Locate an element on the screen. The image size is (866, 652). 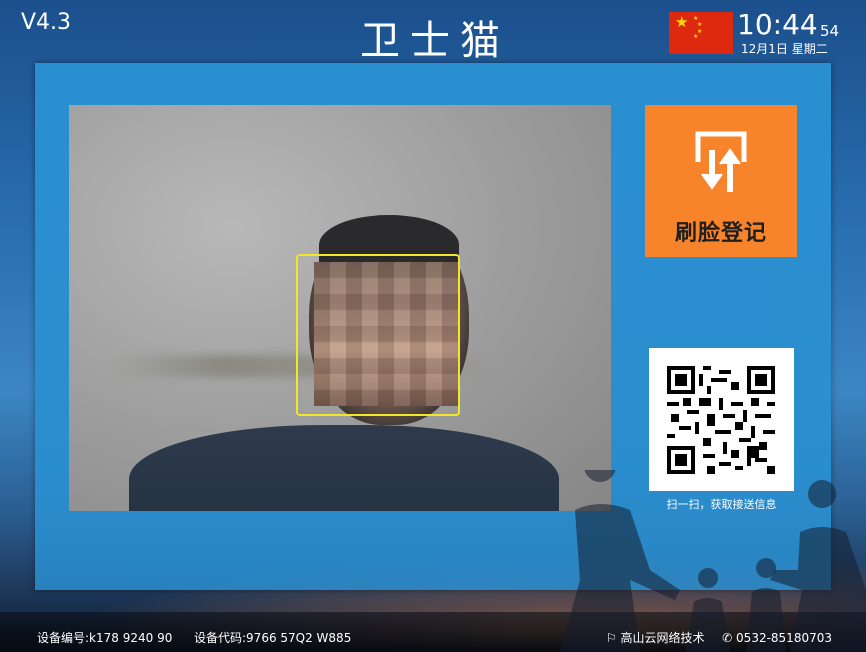
clock-seconds: 54 is located at coordinates (830, 31).